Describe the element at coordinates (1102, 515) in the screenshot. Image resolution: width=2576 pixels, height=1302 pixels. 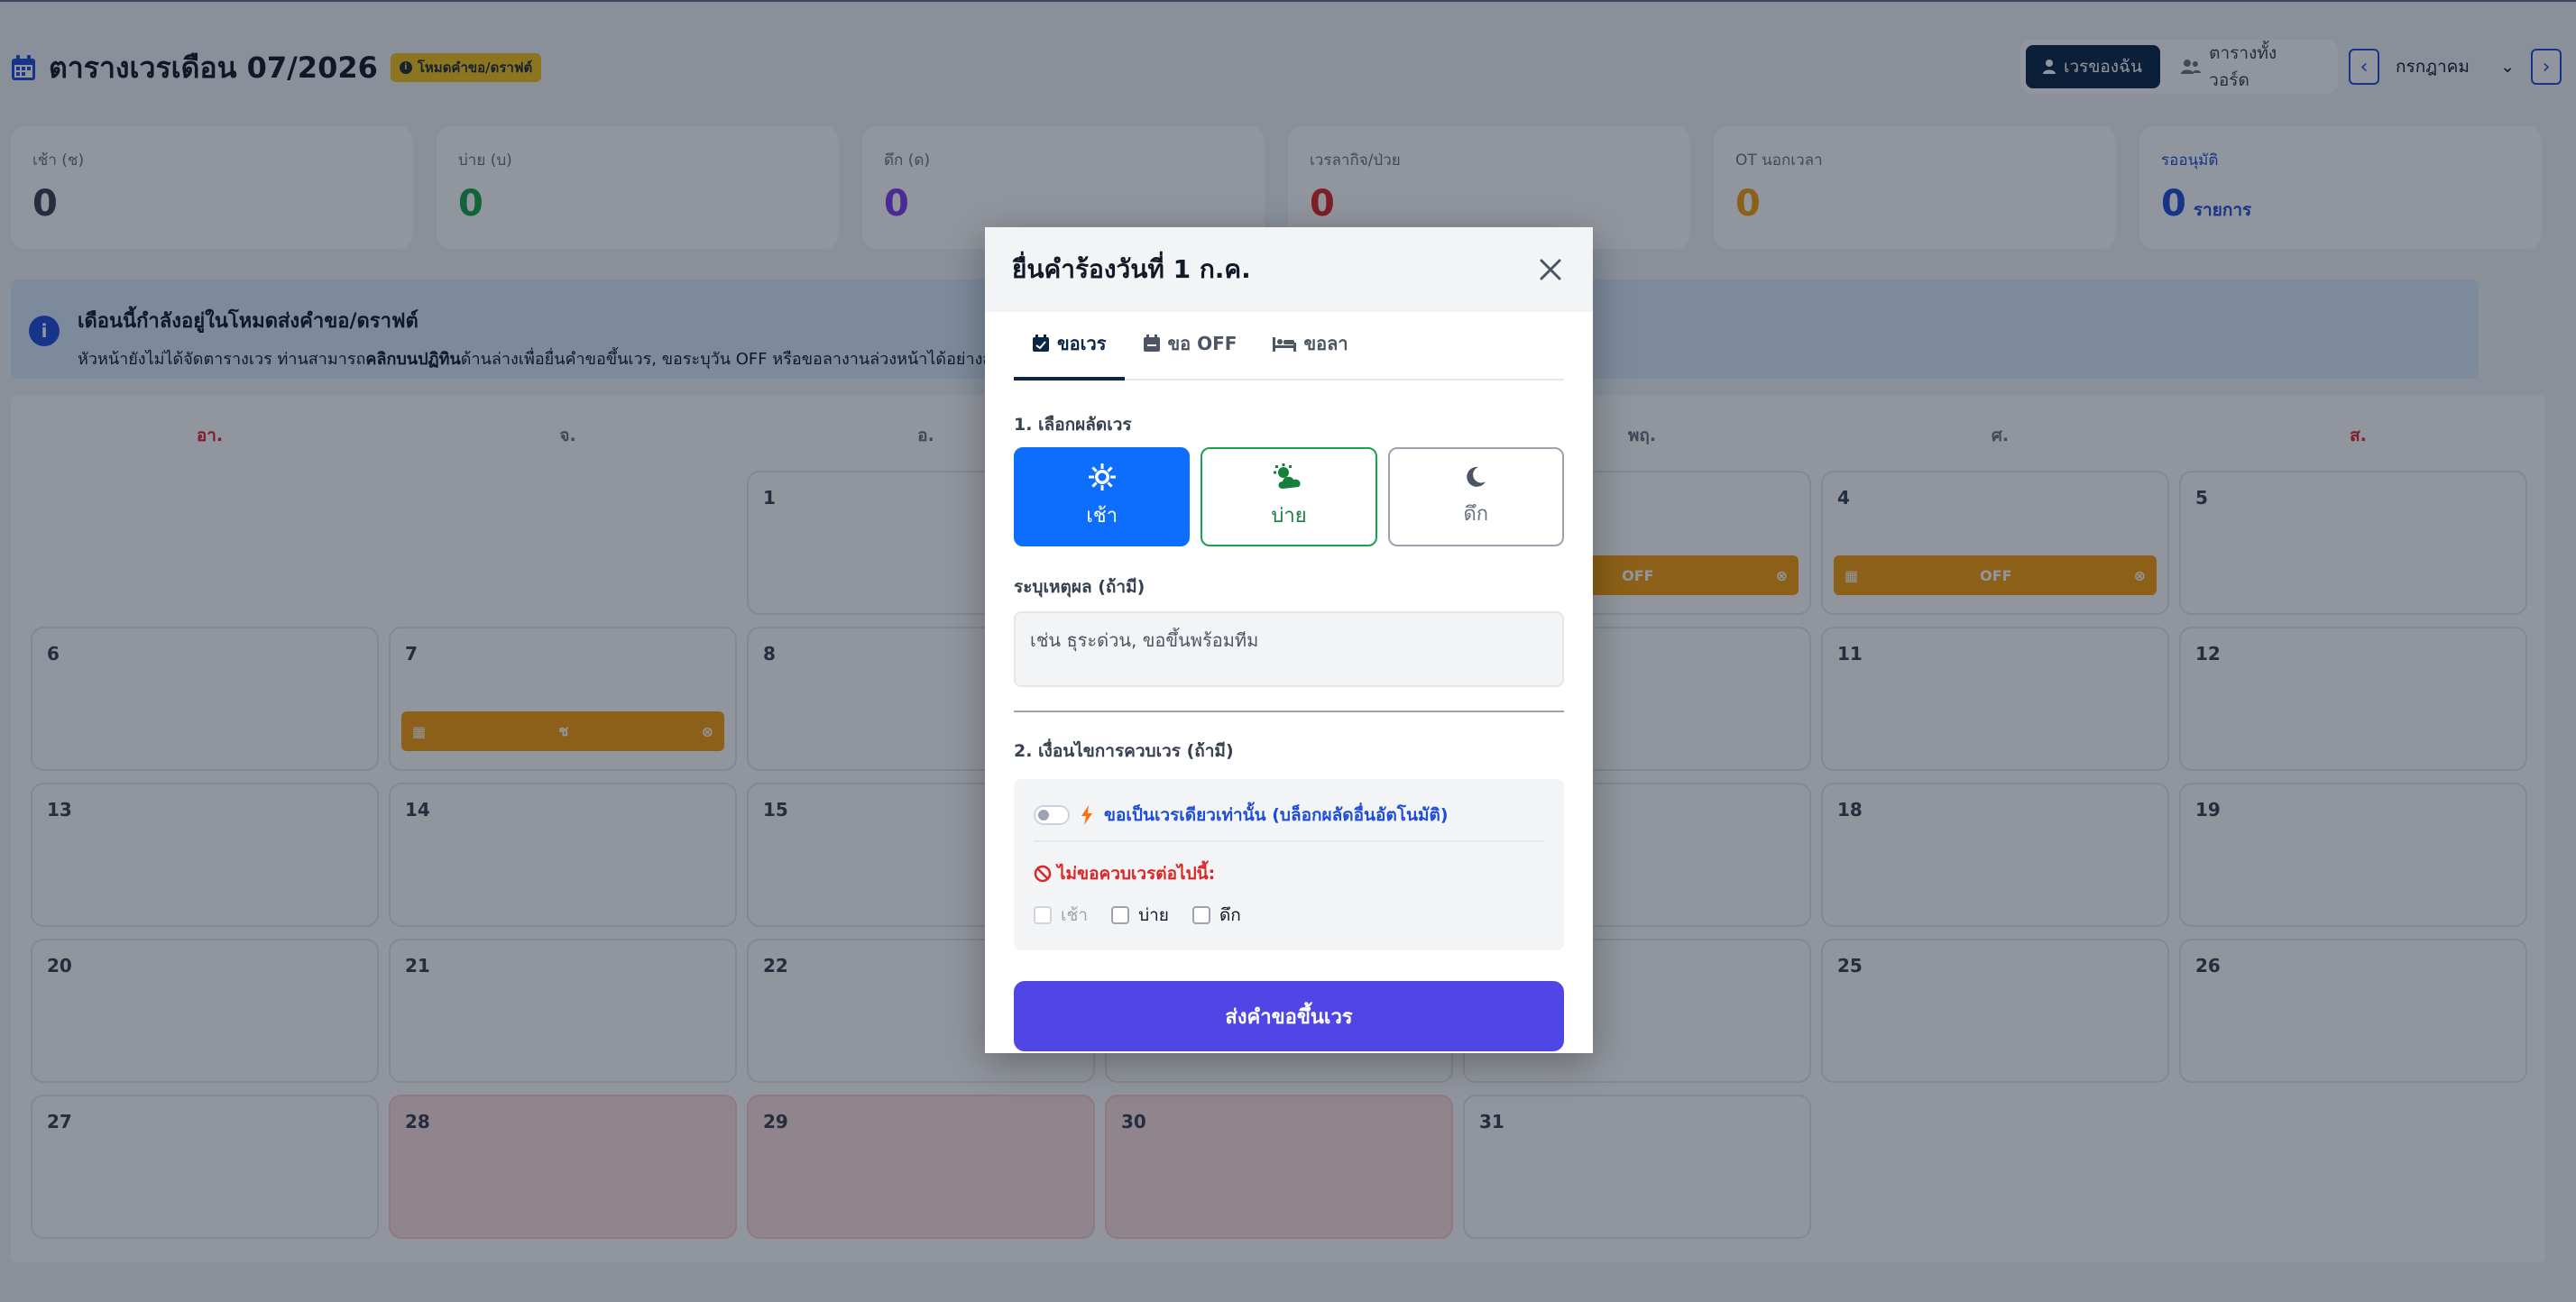
I see `shift-option-label: เช้า` at that location.